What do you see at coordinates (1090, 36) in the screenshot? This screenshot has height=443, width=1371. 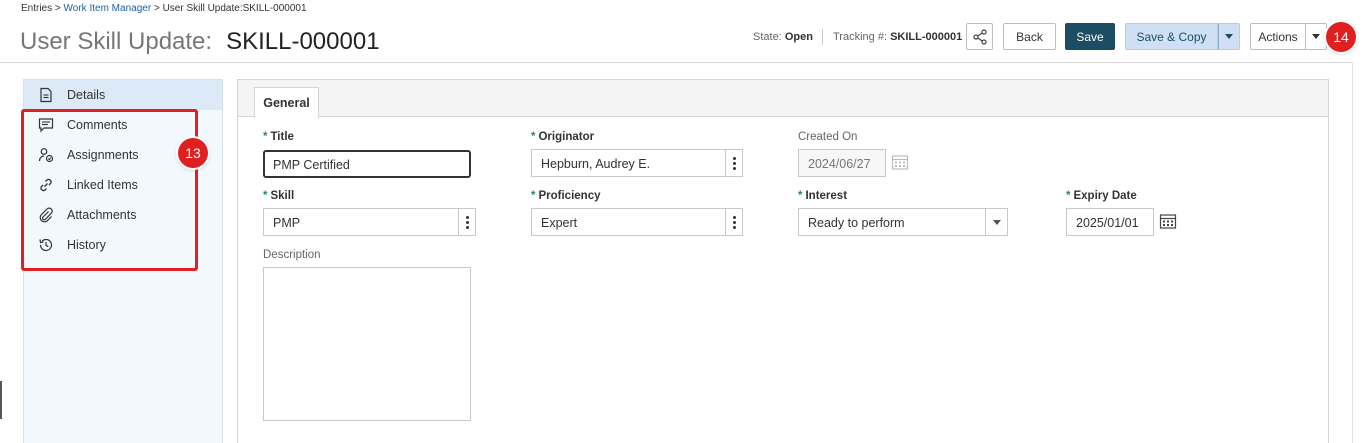 I see `save-button: Save` at bounding box center [1090, 36].